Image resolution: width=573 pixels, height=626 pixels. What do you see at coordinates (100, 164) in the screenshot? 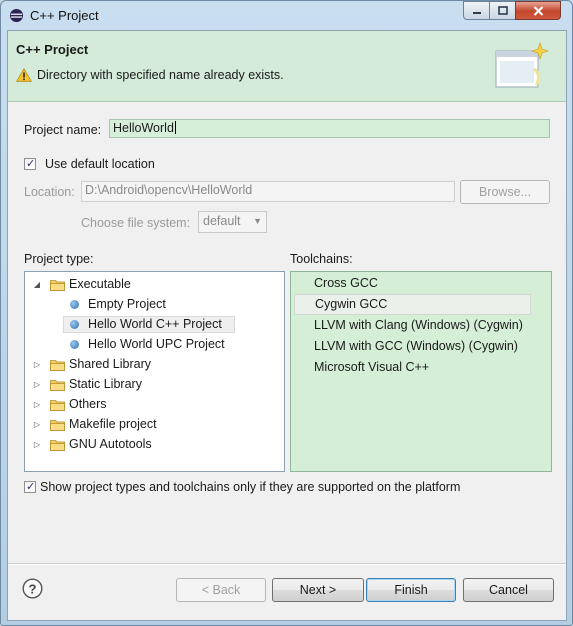
I see `use-default-location-label: Use default location` at bounding box center [100, 164].